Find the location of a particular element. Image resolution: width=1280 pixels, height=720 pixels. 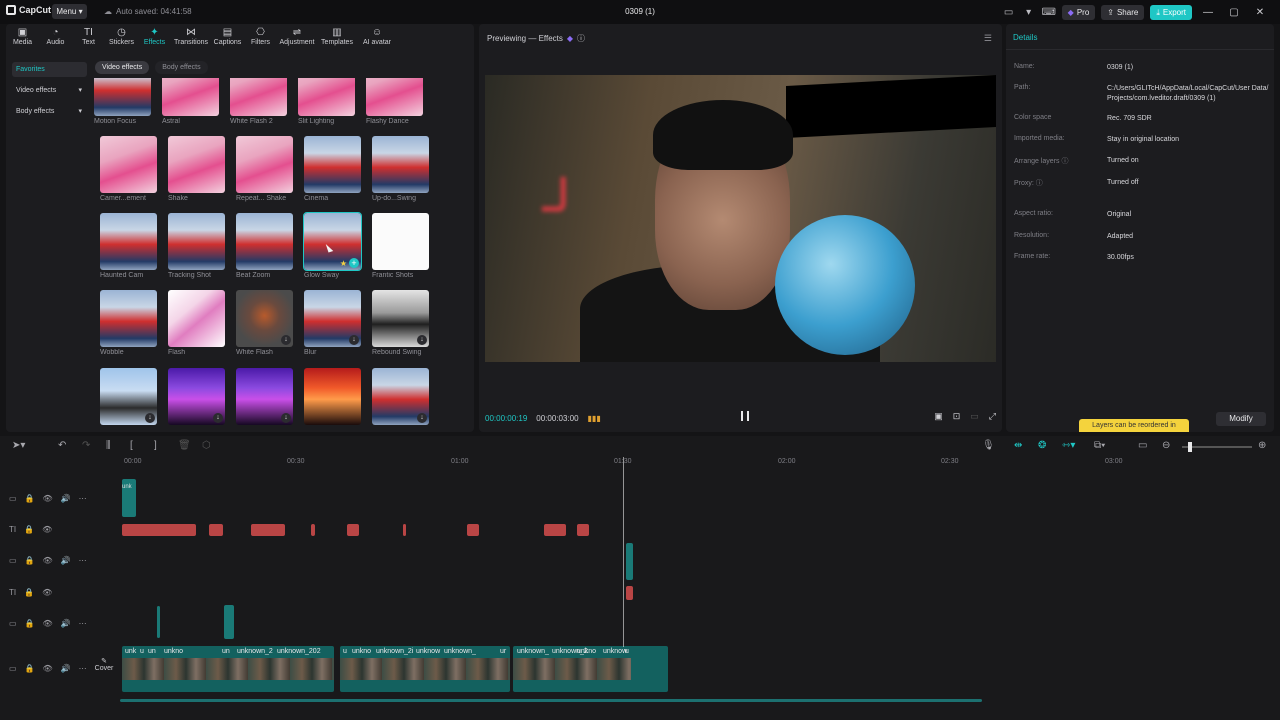

tab-media: ▣ Media is located at coordinates (22, 39).